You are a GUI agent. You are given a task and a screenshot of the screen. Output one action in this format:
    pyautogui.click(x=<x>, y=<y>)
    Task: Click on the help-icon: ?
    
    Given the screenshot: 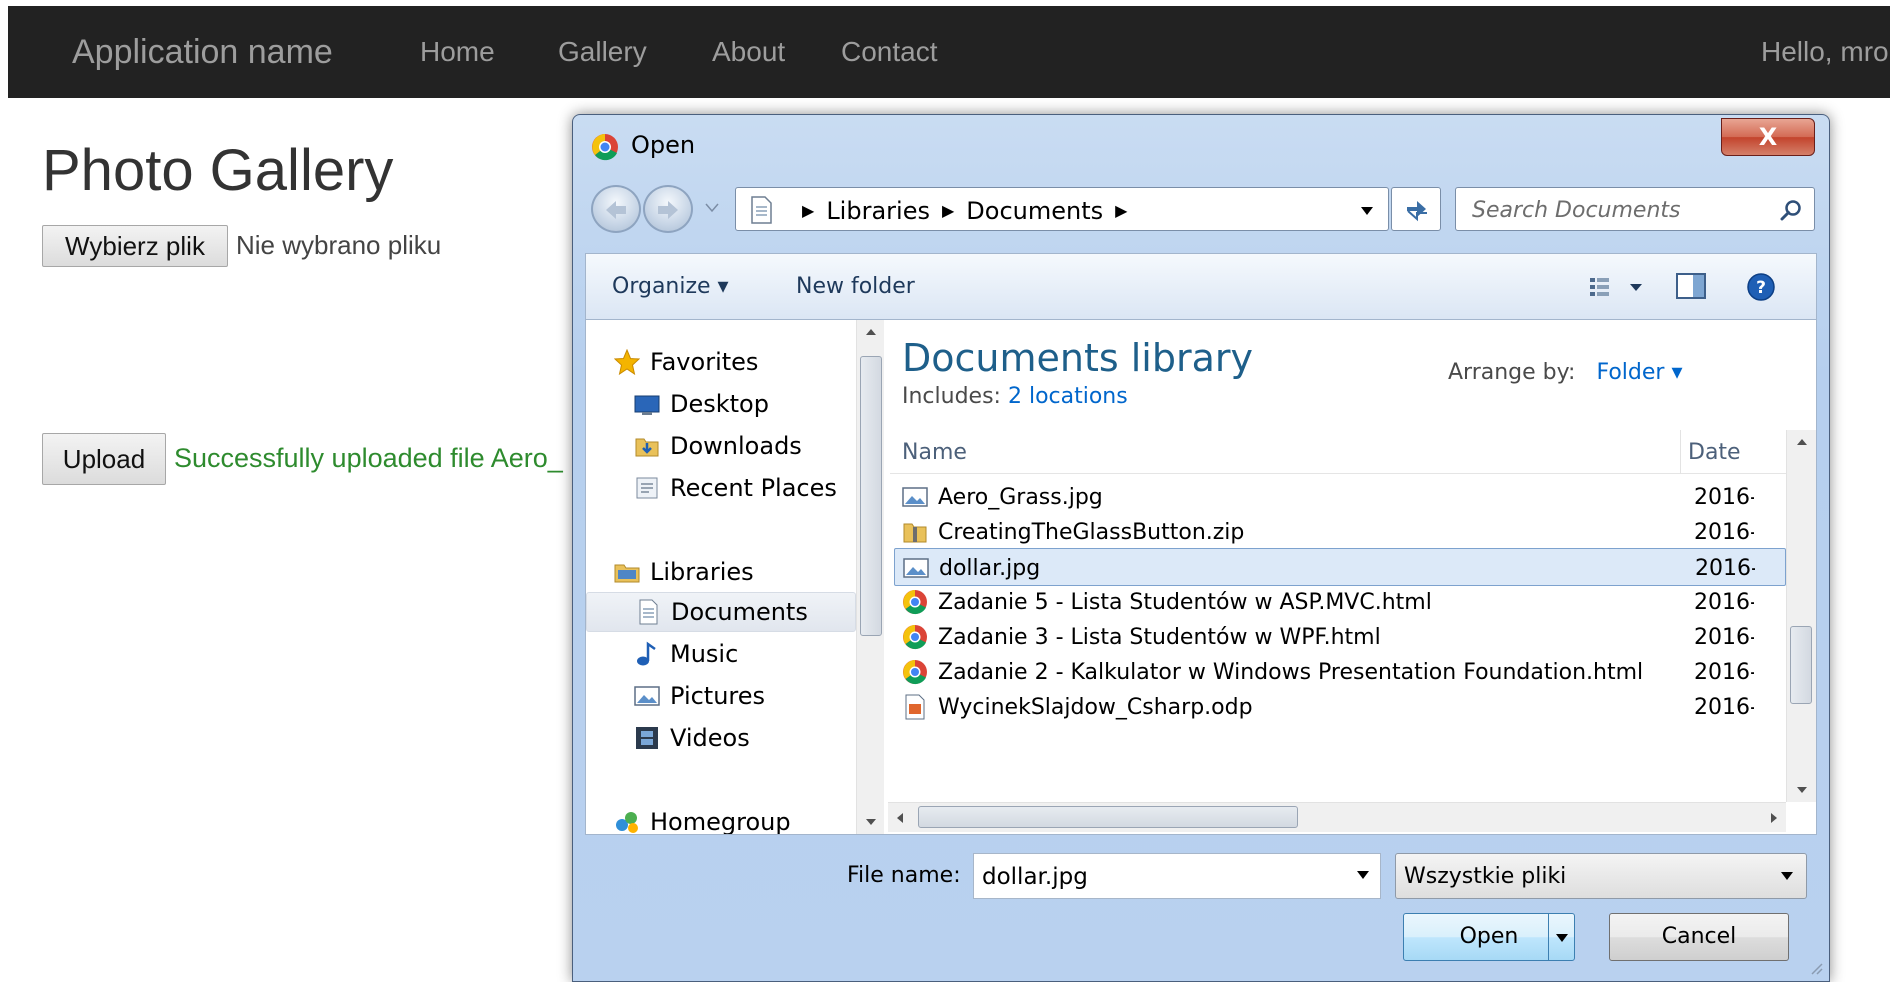 What is the action you would take?
    pyautogui.click(x=1761, y=287)
    